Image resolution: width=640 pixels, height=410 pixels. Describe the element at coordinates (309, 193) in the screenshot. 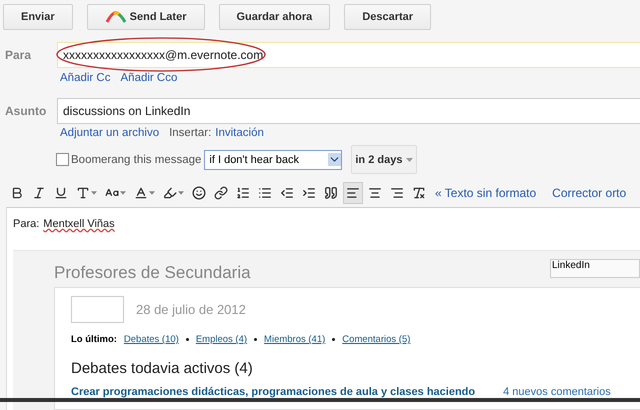

I see `indent-icon` at that location.